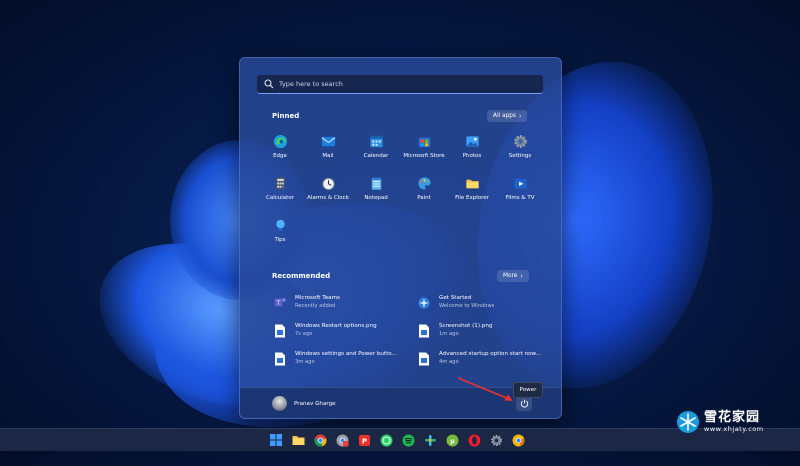 The height and width of the screenshot is (466, 800). Describe the element at coordinates (336, 326) in the screenshot. I see `recommended-item-name: Windows Restart options.png` at that location.